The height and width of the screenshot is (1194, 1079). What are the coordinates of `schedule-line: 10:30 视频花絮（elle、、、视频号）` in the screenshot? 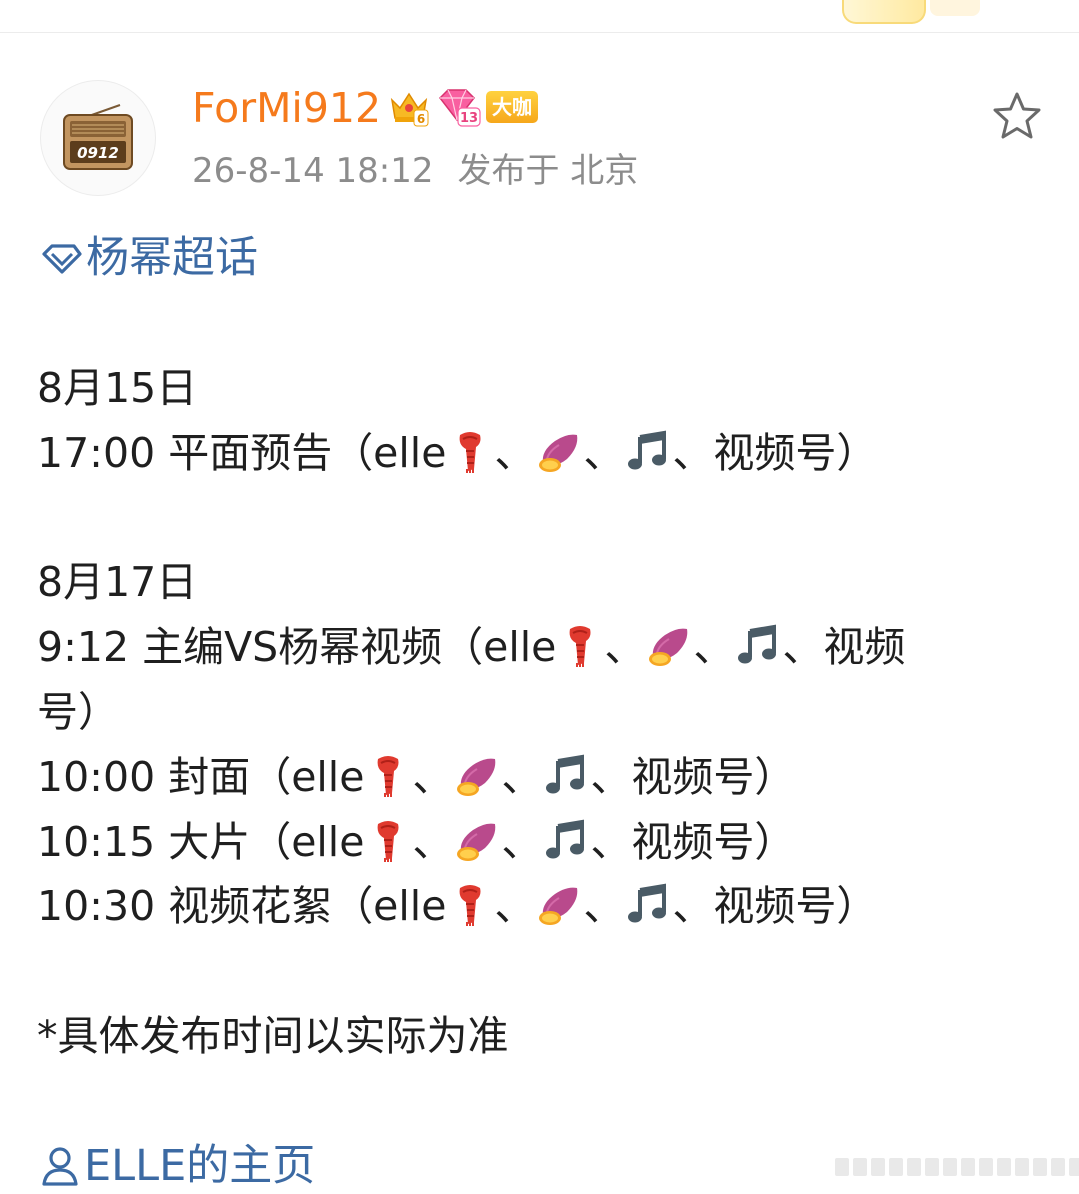 It's located at (542, 906).